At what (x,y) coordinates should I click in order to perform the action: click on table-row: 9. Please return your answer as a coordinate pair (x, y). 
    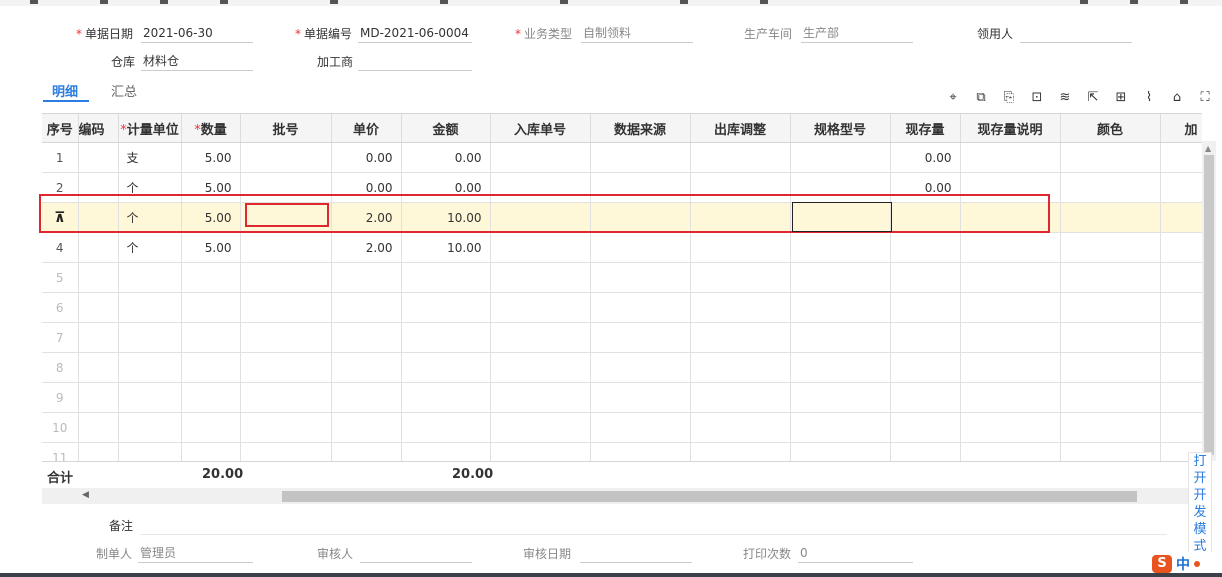
    Looking at the image, I should click on (622, 397).